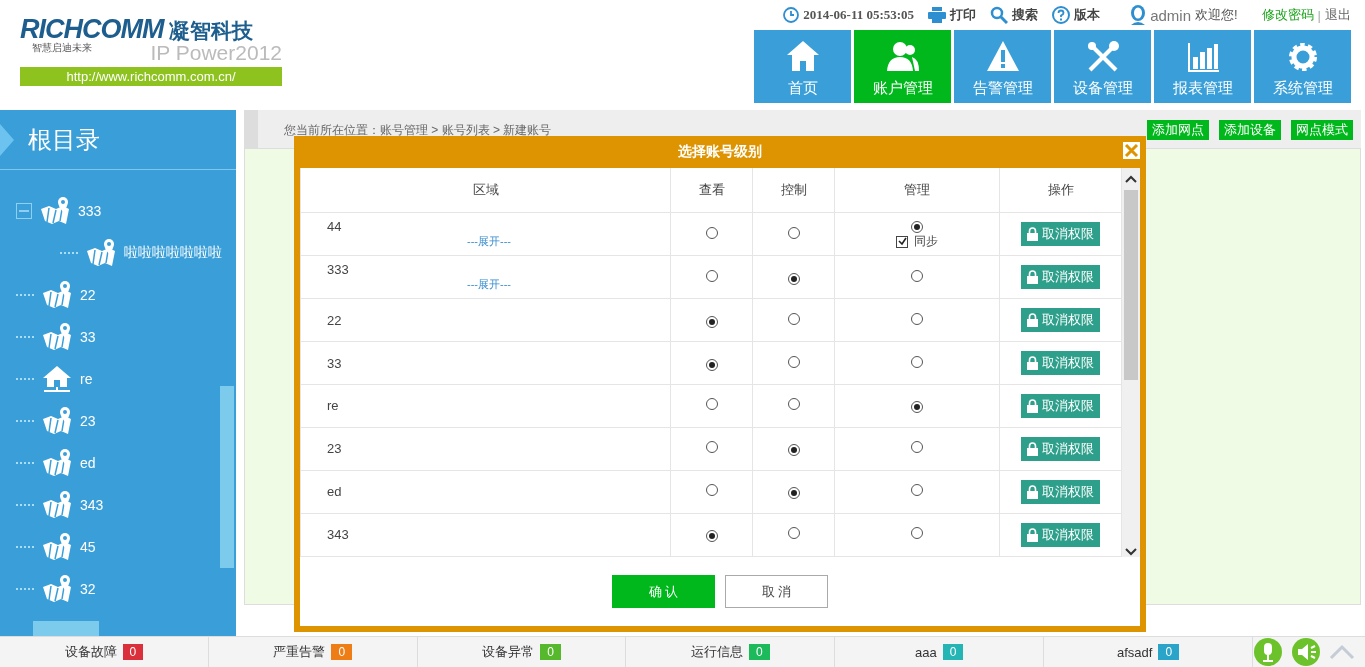  What do you see at coordinates (1102, 66) in the screenshot?
I see `nav-tab: 设备管理` at bounding box center [1102, 66].